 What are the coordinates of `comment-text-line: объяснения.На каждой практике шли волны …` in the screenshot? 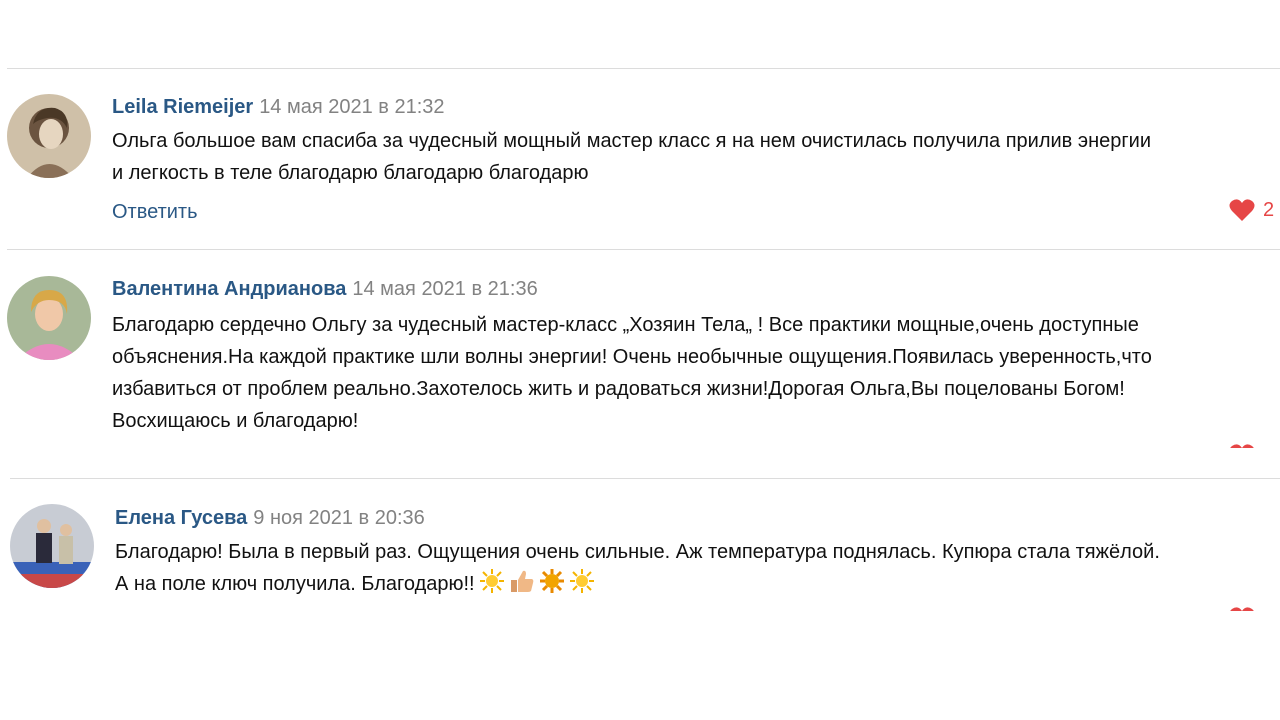 It's located at (632, 357).